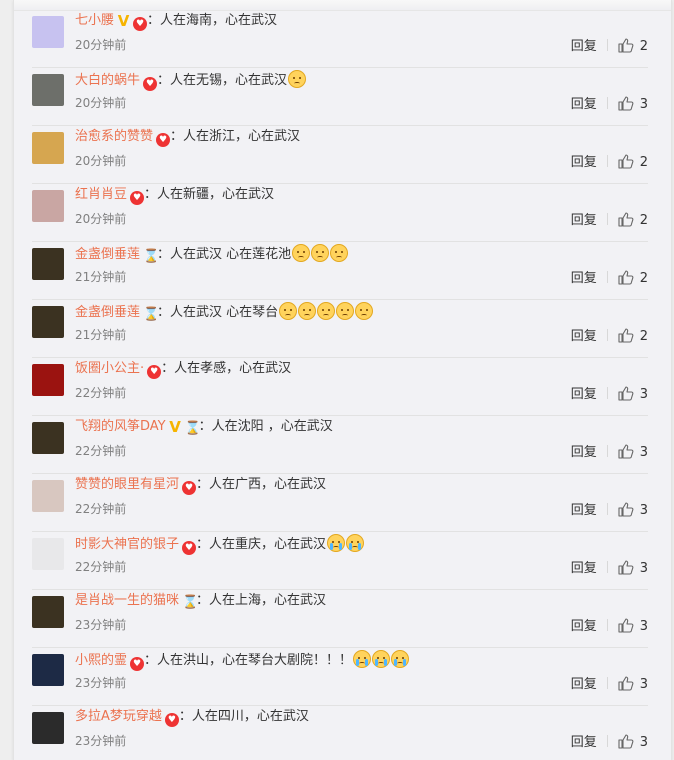 The height and width of the screenshot is (760, 674). Describe the element at coordinates (127, 544) in the screenshot. I see `username-link: 时影大神官的银子` at that location.